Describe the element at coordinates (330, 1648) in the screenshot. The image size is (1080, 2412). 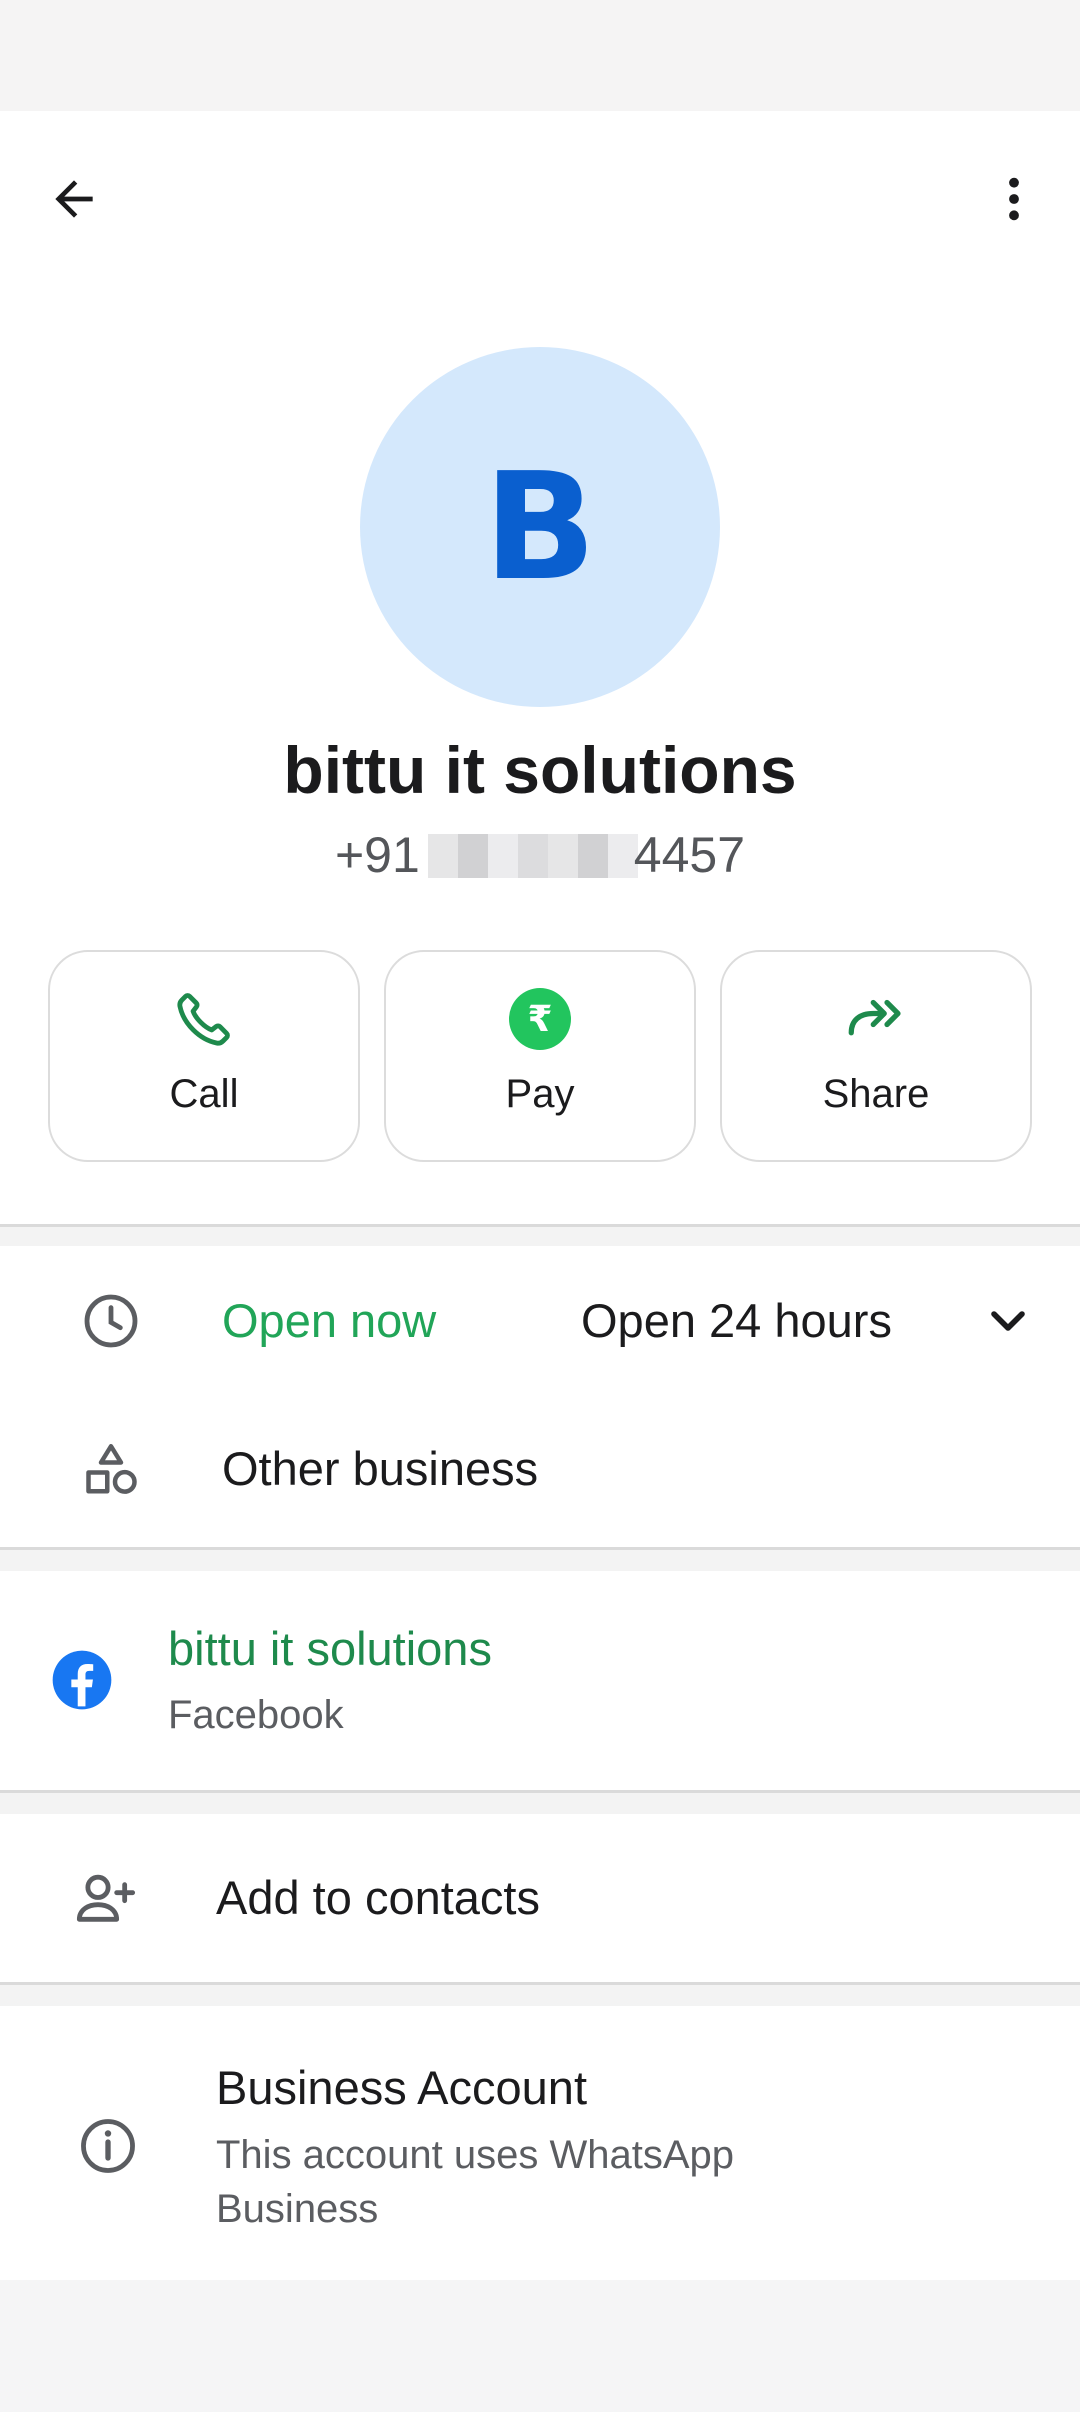
I see `facebook-page-name: bittu it solutions` at that location.